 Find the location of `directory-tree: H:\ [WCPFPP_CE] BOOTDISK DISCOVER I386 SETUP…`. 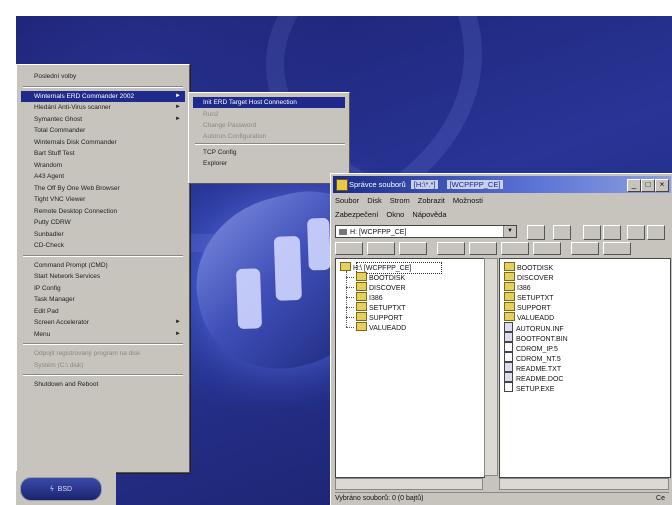

directory-tree: H:\ [WCPFPP_CE] BOOTDISK DISCOVER I386 SETUP… is located at coordinates (410, 368).